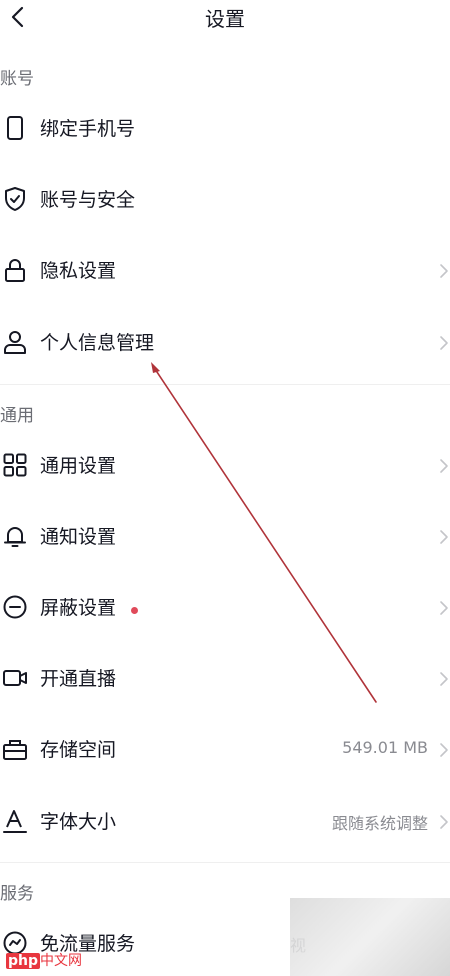  What do you see at coordinates (15, 270) in the screenshot?
I see `lock-icon` at bounding box center [15, 270].